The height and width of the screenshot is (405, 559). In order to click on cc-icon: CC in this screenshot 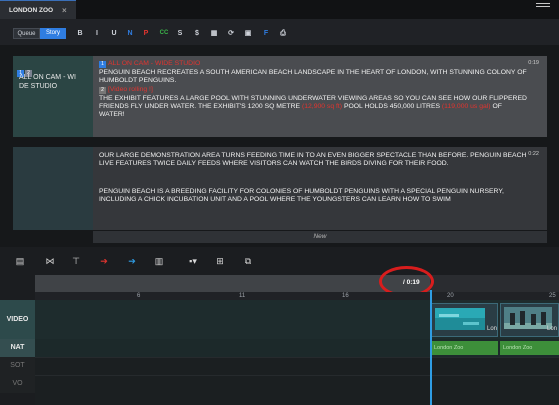, I will do `click(164, 33)`.